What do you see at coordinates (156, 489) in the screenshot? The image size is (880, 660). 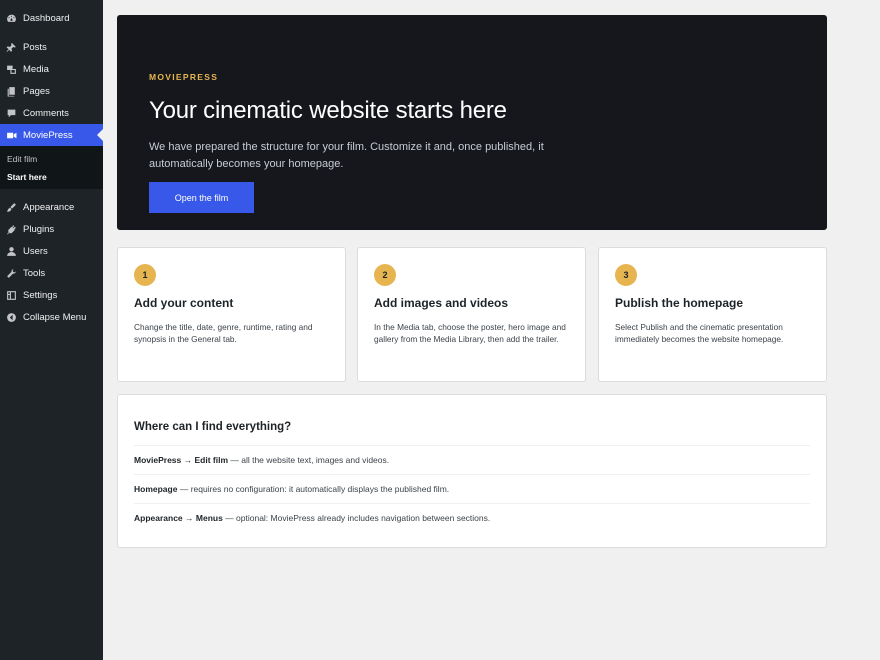 I see `where-row-label: Homepage` at bounding box center [156, 489].